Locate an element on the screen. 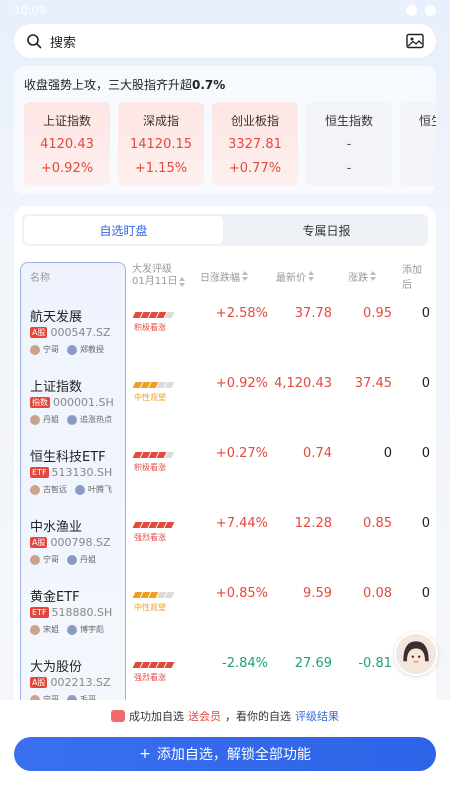 This screenshot has height=800, width=450. status-icons is located at coordinates (421, 10).